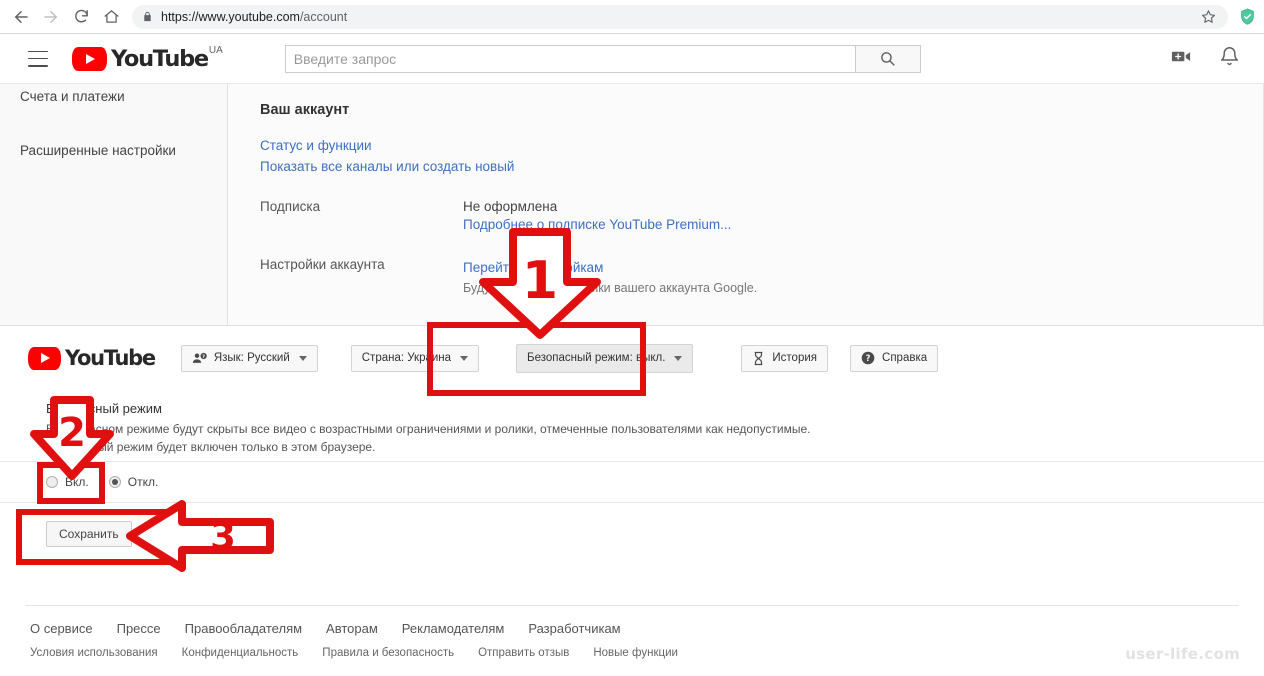  Describe the element at coordinates (758, 358) in the screenshot. I see `hourglass-icon` at that location.